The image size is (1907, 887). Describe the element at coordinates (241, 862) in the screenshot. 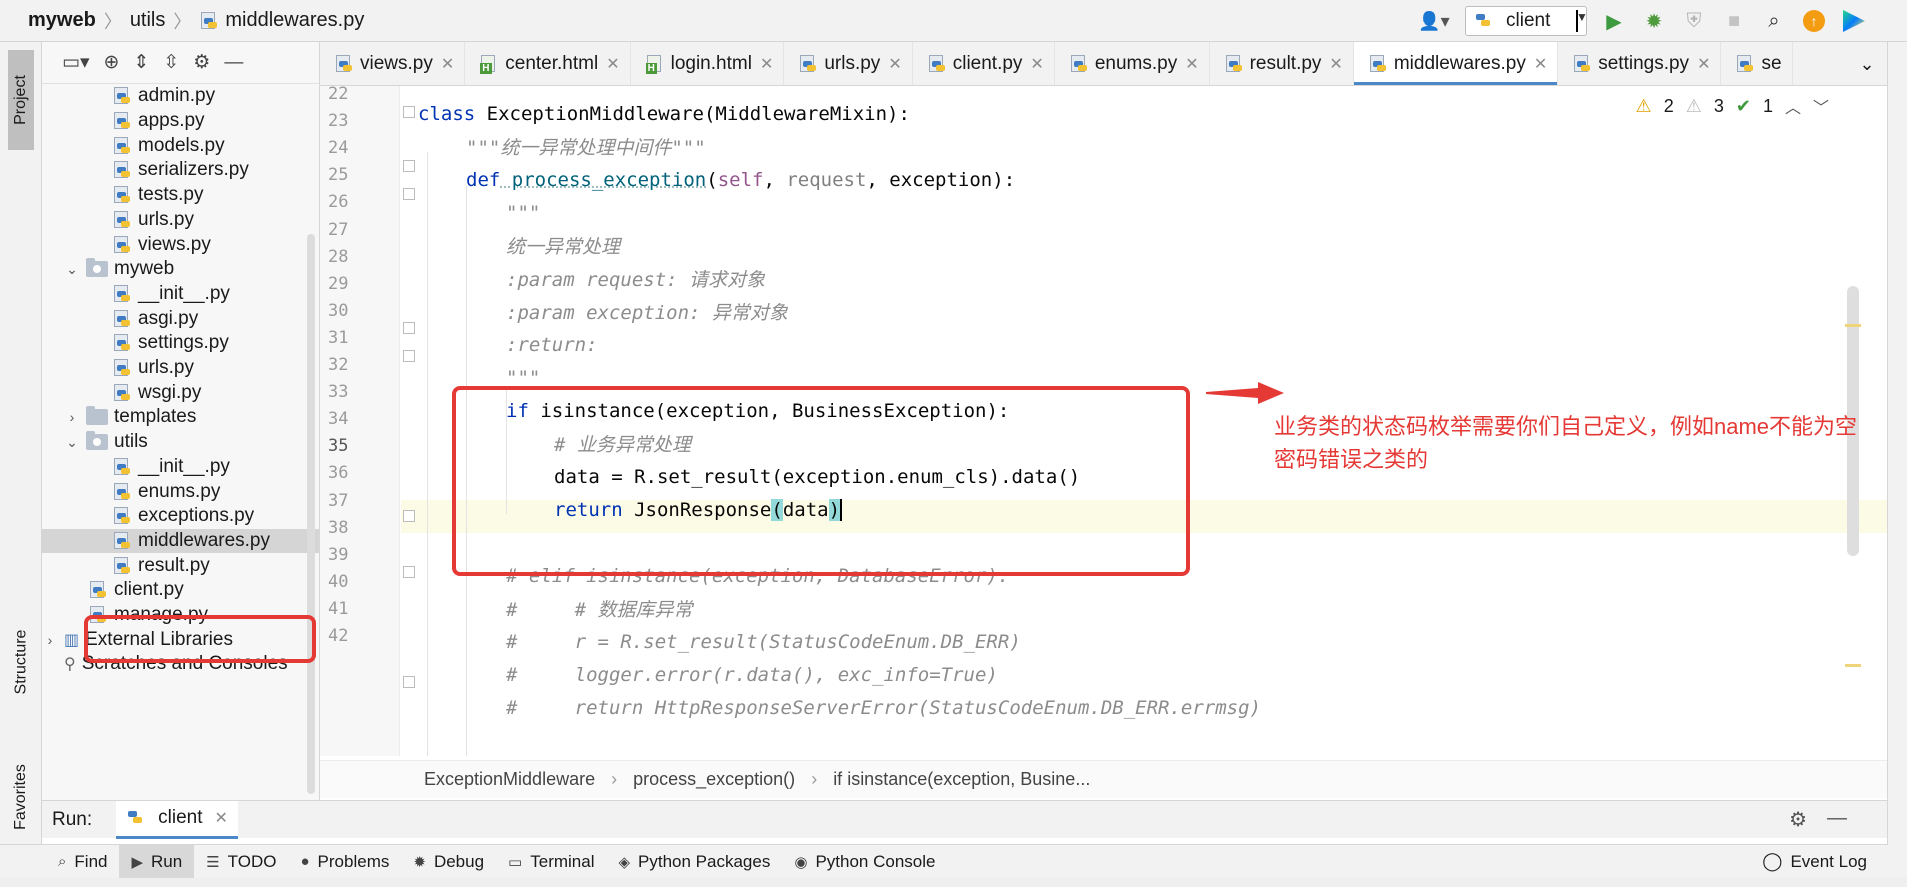

I see `tool-todo: ☰ TODO` at that location.